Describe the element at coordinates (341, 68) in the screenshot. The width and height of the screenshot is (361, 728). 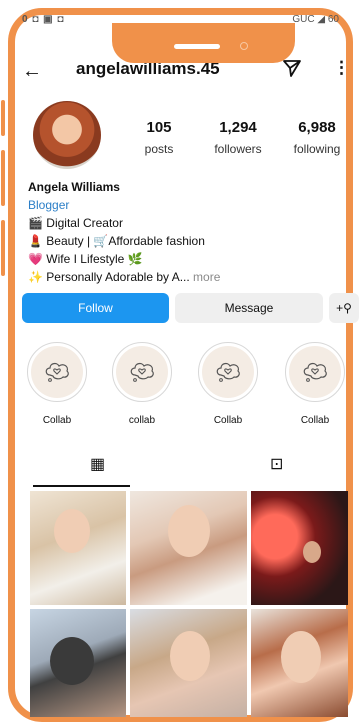
I see `more-options-icon: ⋮` at that location.